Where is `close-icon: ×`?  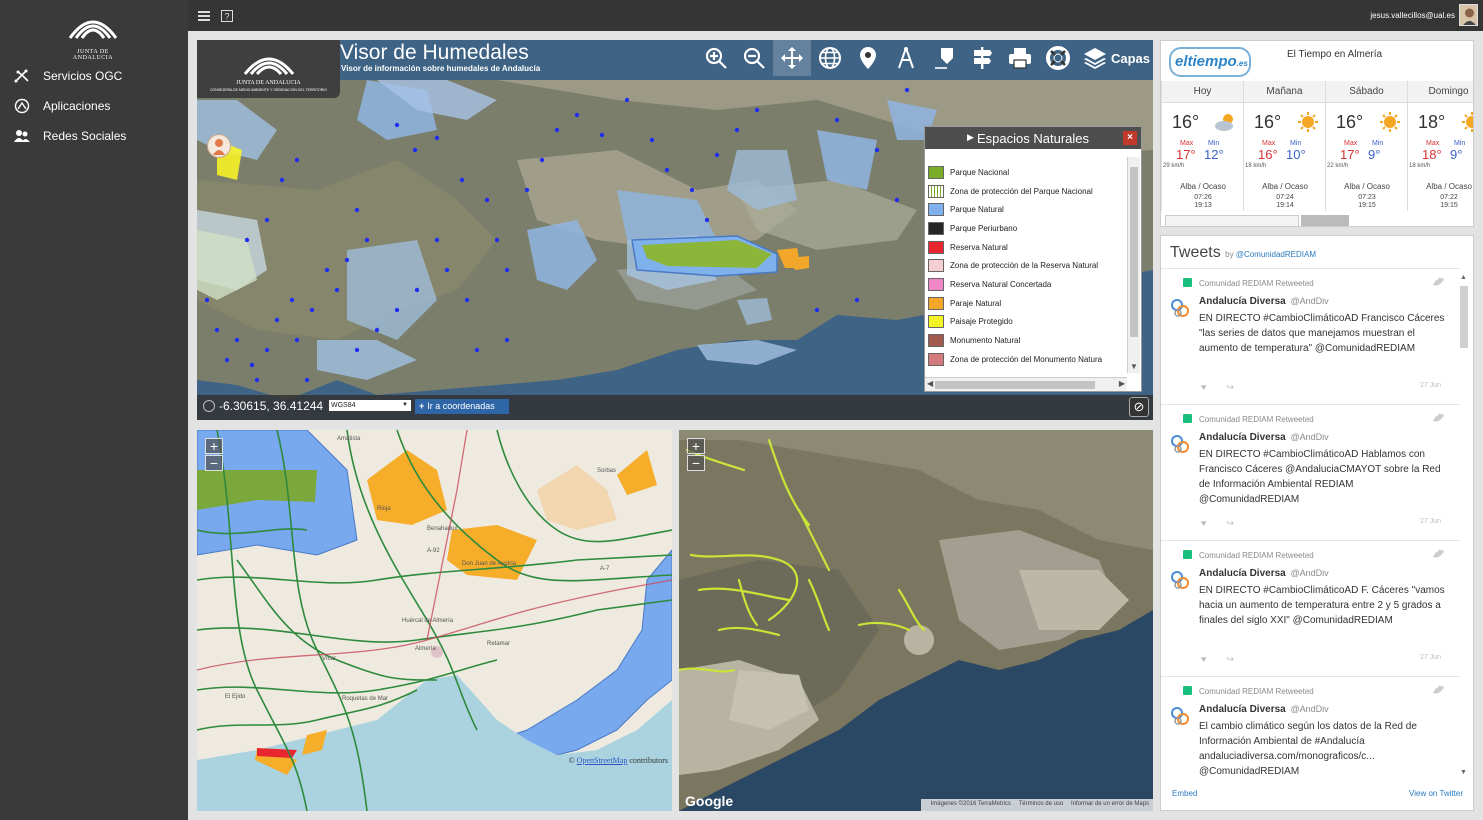 close-icon: × is located at coordinates (1130, 138).